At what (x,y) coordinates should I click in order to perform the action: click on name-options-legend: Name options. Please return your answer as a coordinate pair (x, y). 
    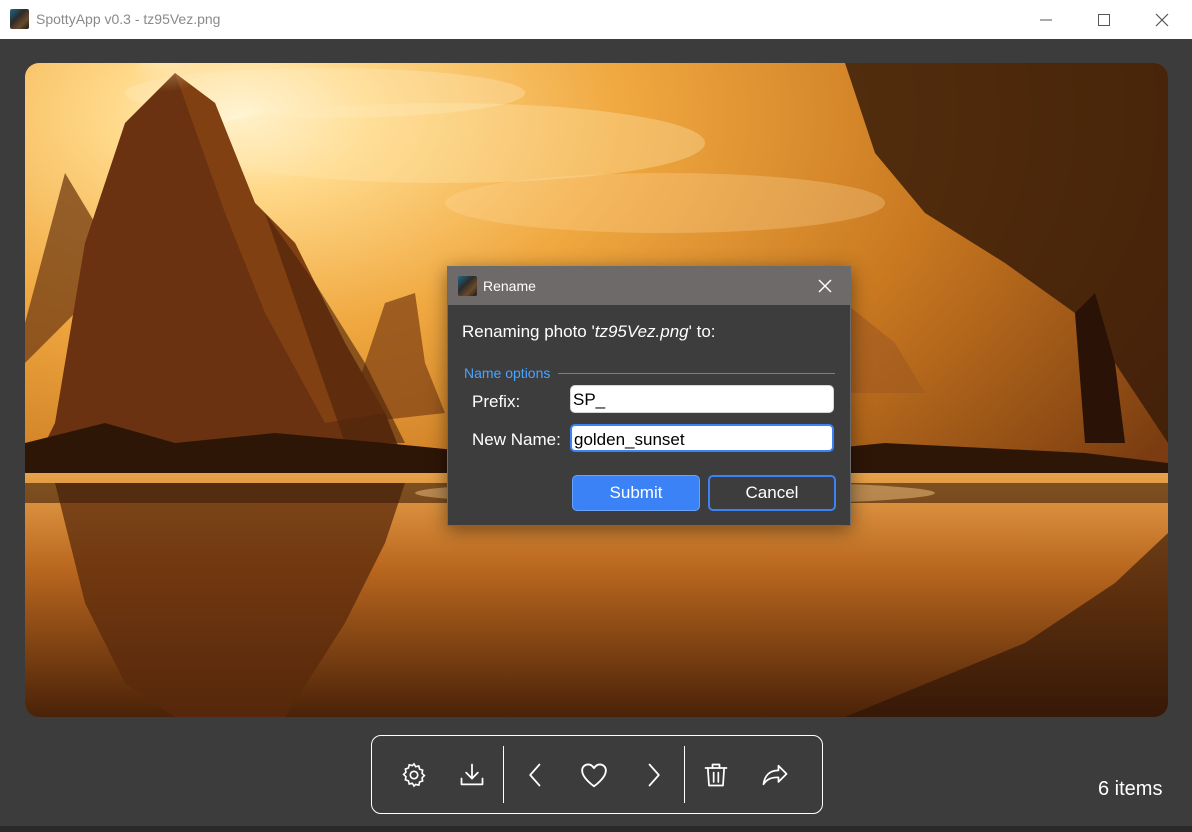
    Looking at the image, I should click on (507, 373).